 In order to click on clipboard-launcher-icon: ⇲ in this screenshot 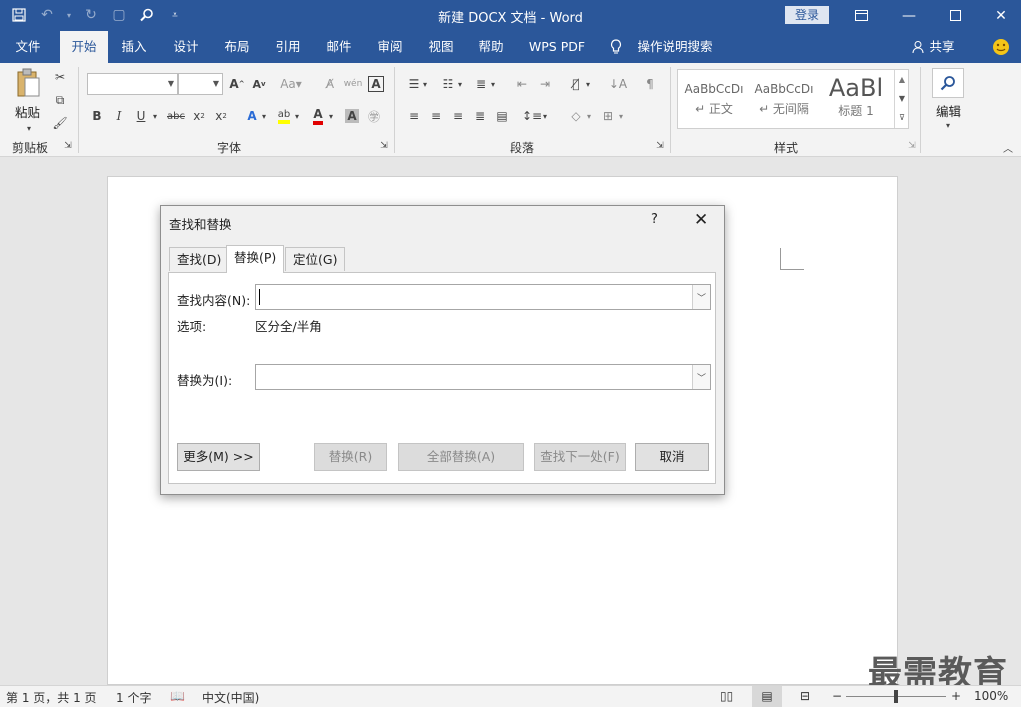, I will do `click(68, 146)`.